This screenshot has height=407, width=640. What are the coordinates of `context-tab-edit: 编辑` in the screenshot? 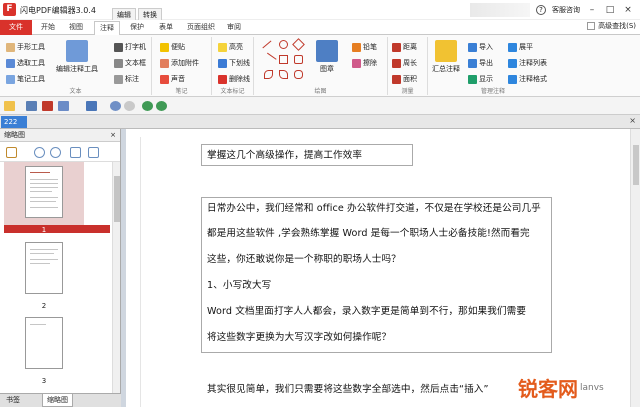 It's located at (124, 14).